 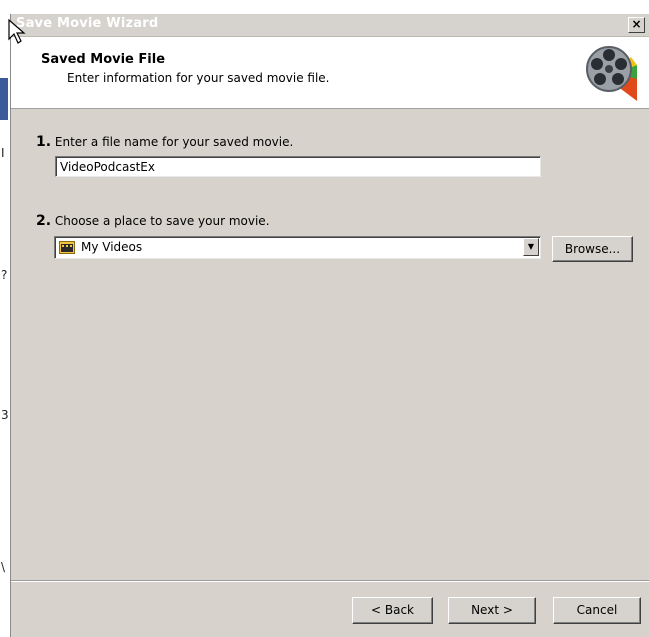 I want to click on chevron-down-icon: ▼, so click(x=531, y=246).